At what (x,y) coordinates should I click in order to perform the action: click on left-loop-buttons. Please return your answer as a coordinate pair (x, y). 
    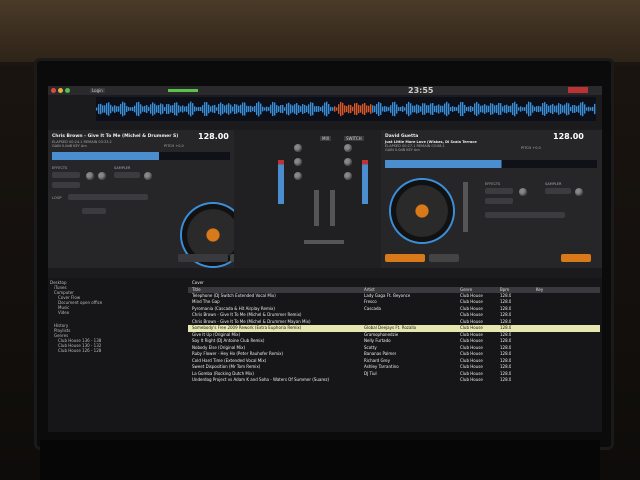
    Looking at the image, I should click on (108, 197).